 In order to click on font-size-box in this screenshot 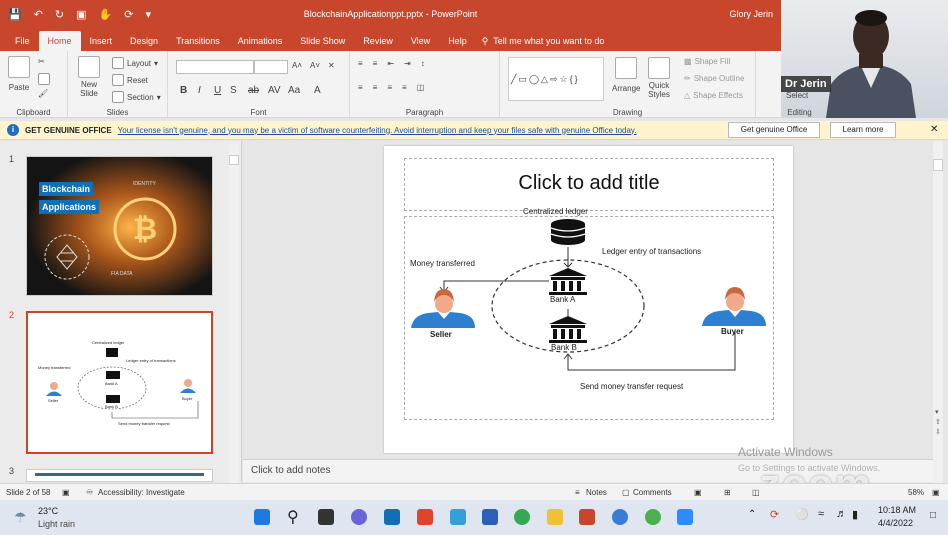, I will do `click(271, 67)`.